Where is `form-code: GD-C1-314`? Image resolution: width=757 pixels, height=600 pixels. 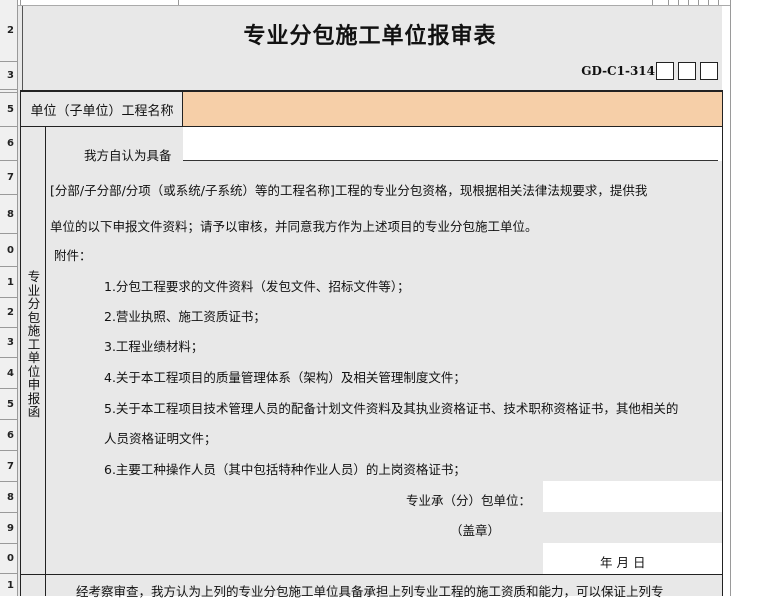 form-code: GD-C1-314 is located at coordinates (618, 71).